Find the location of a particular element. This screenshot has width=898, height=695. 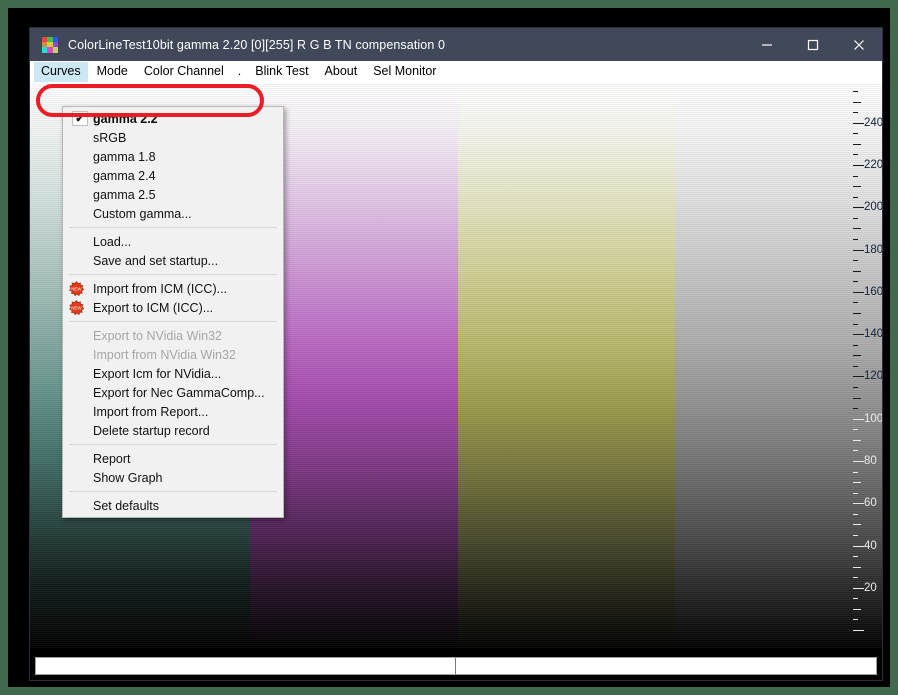

menu-item-import-from-nvidia-win32: Import from NVidia Win32 is located at coordinates (173, 354).